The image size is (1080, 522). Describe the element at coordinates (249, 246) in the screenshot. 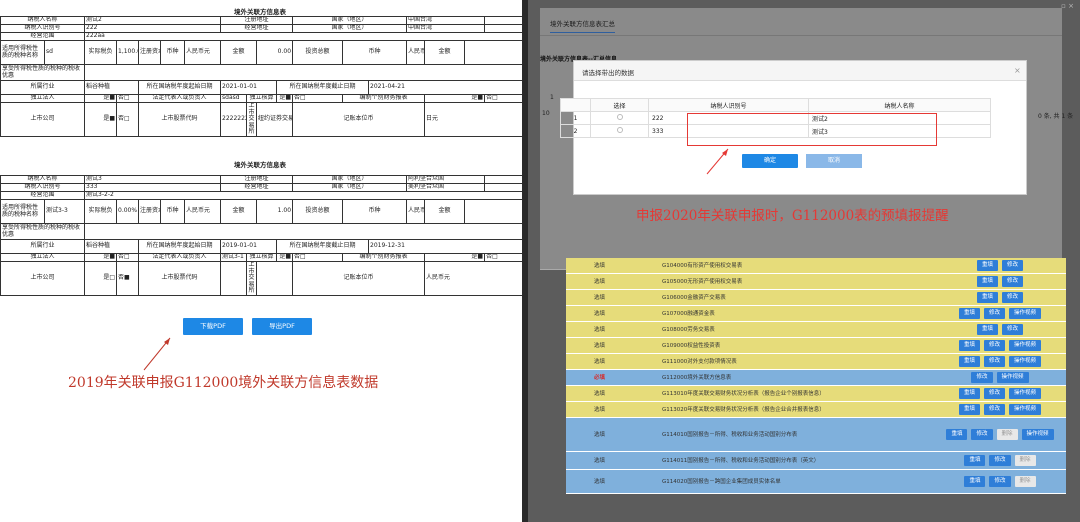

I see `start-date: 2019-01-01` at that location.